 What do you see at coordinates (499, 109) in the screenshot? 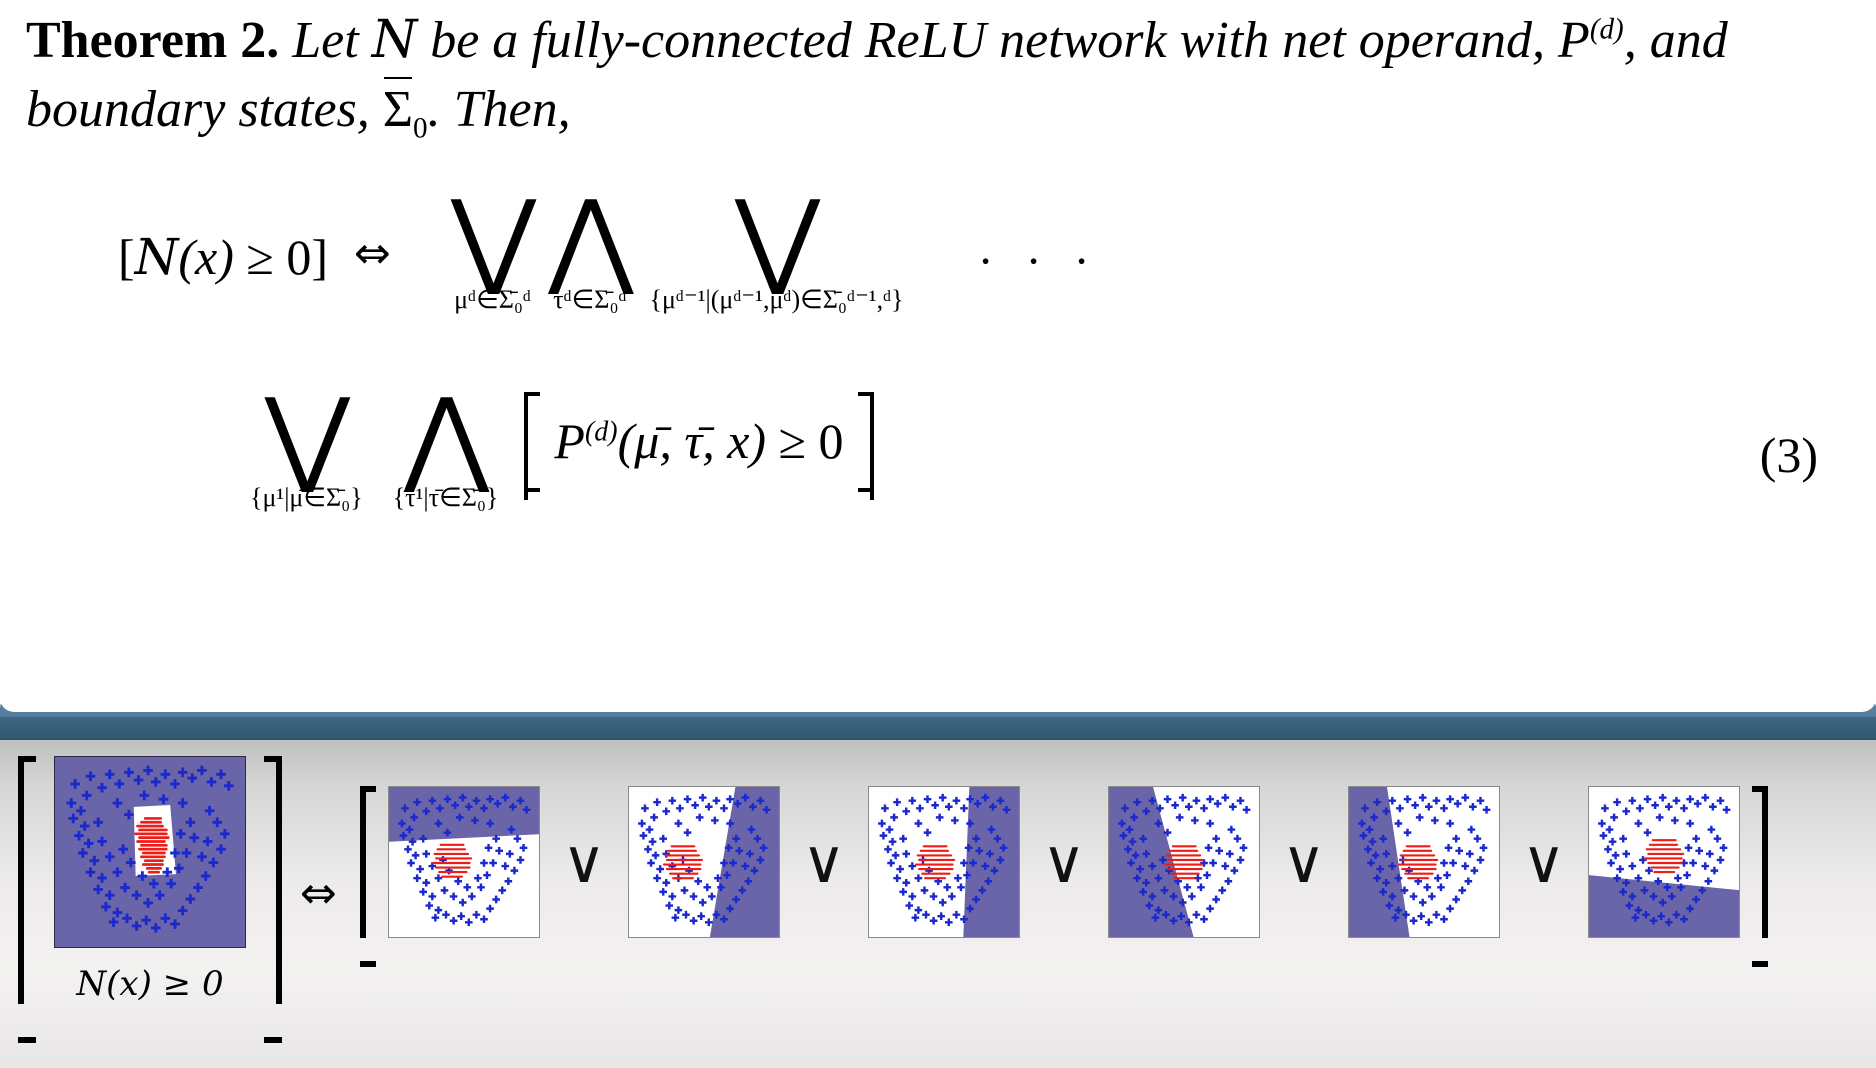
I see `theorem-text-4: . Then,` at bounding box center [499, 109].